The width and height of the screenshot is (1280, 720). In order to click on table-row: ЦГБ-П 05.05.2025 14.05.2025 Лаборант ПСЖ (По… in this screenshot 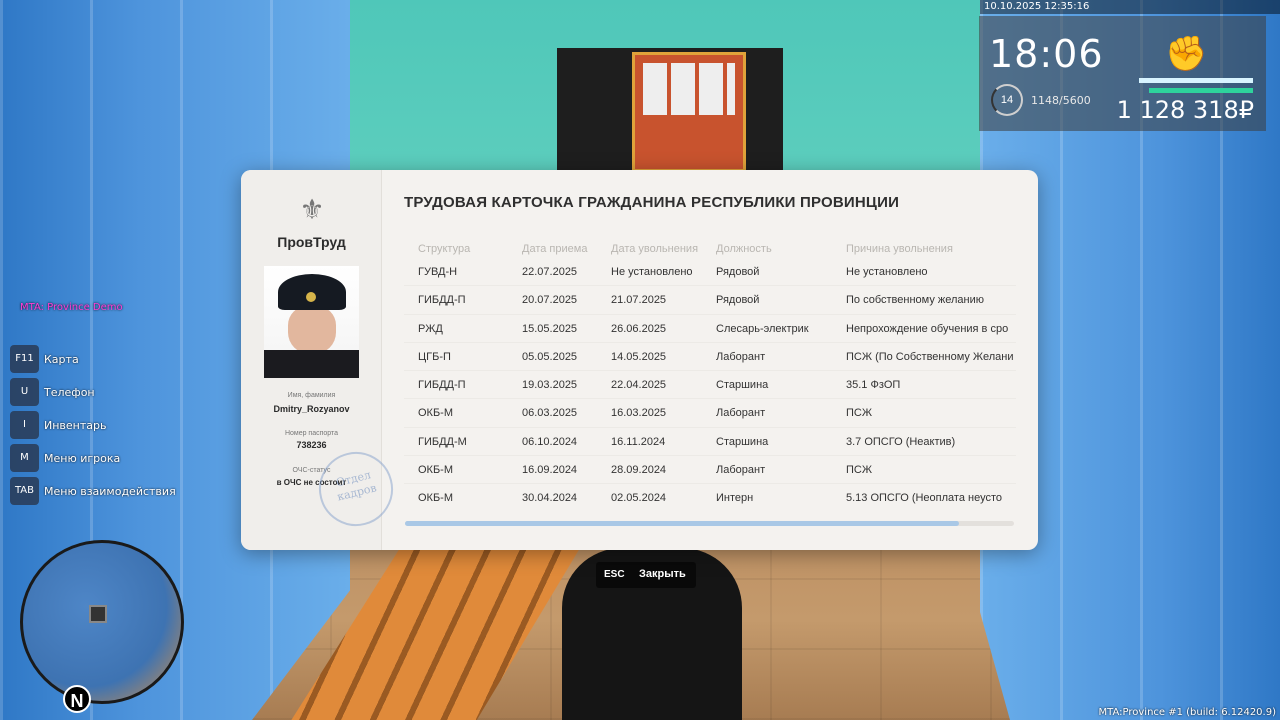, I will do `click(710, 357)`.